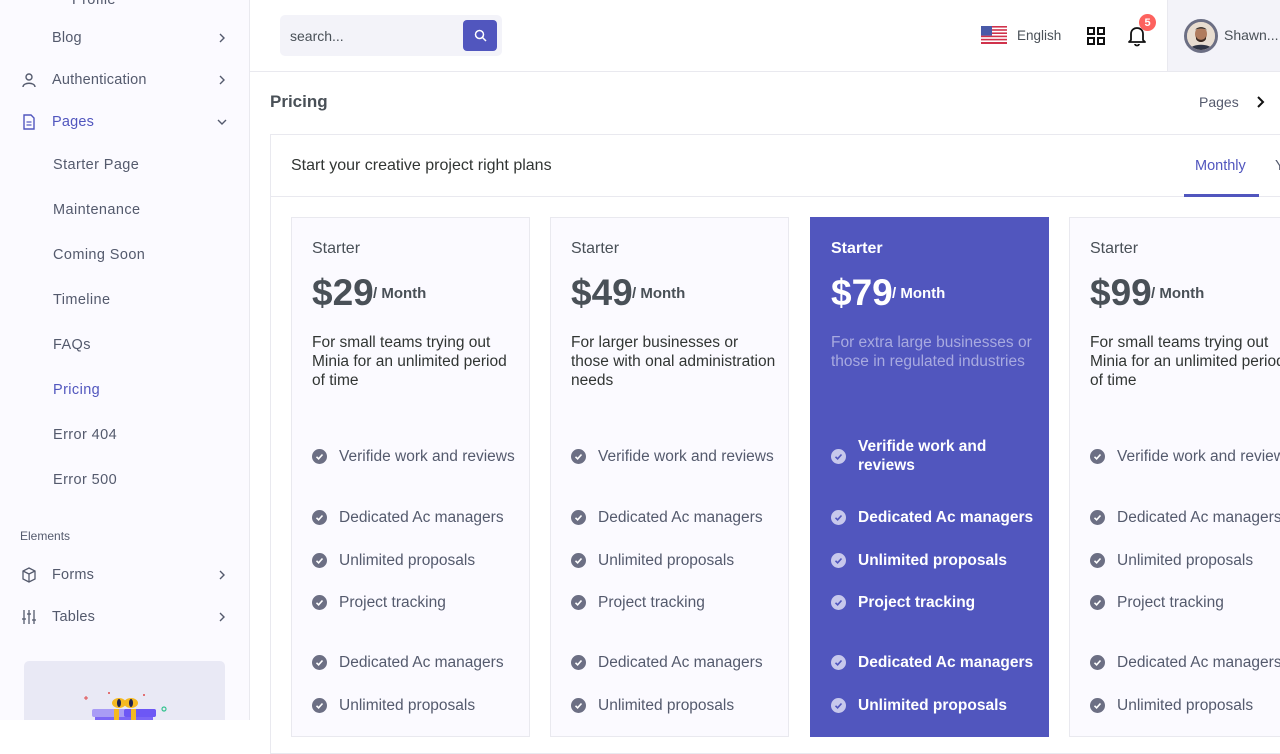 This screenshot has height=754, width=1280. What do you see at coordinates (99, 80) in the screenshot?
I see `sidebar-item-label: Authentication` at bounding box center [99, 80].